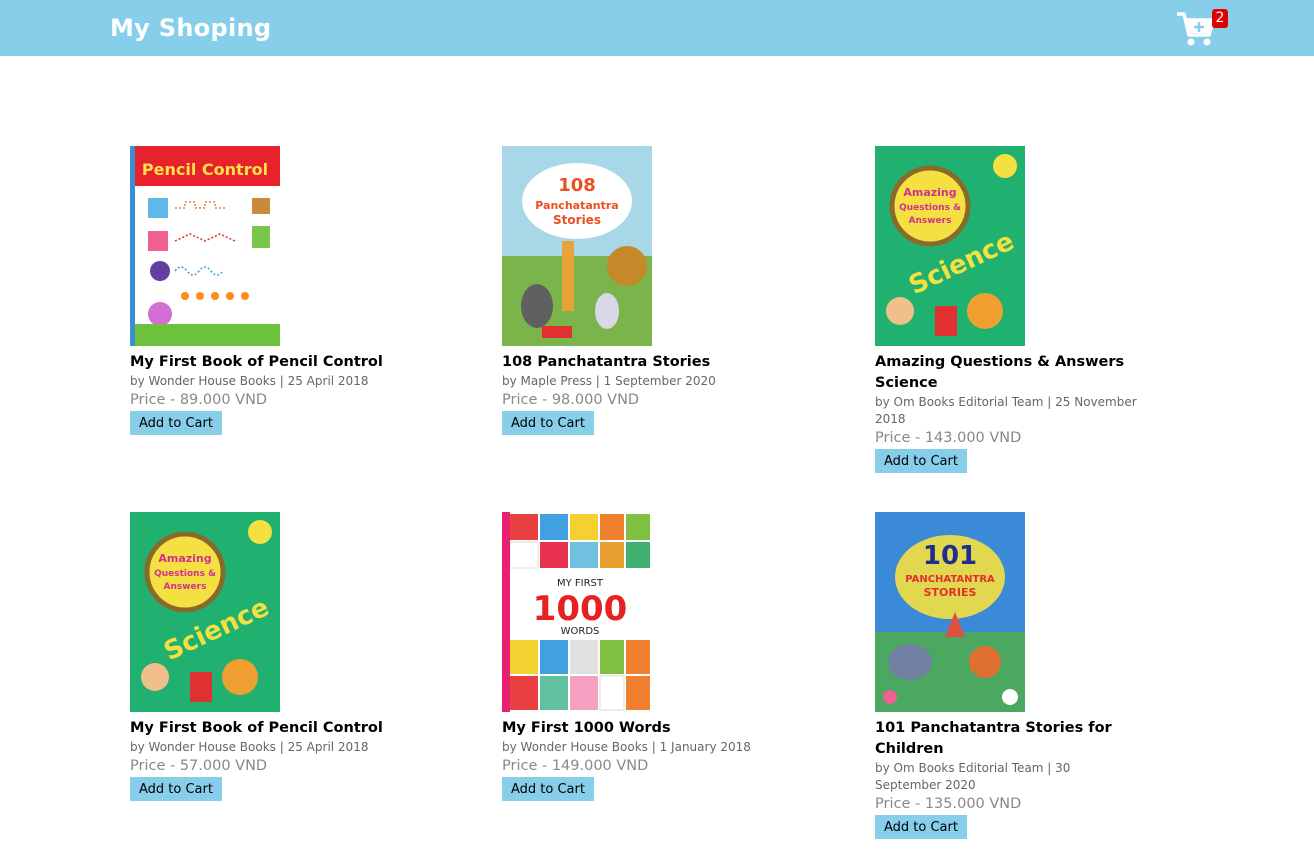 This screenshot has height=857, width=1314. Describe the element at coordinates (948, 804) in the screenshot. I see `product-price: Price - 135.000 VND` at that location.